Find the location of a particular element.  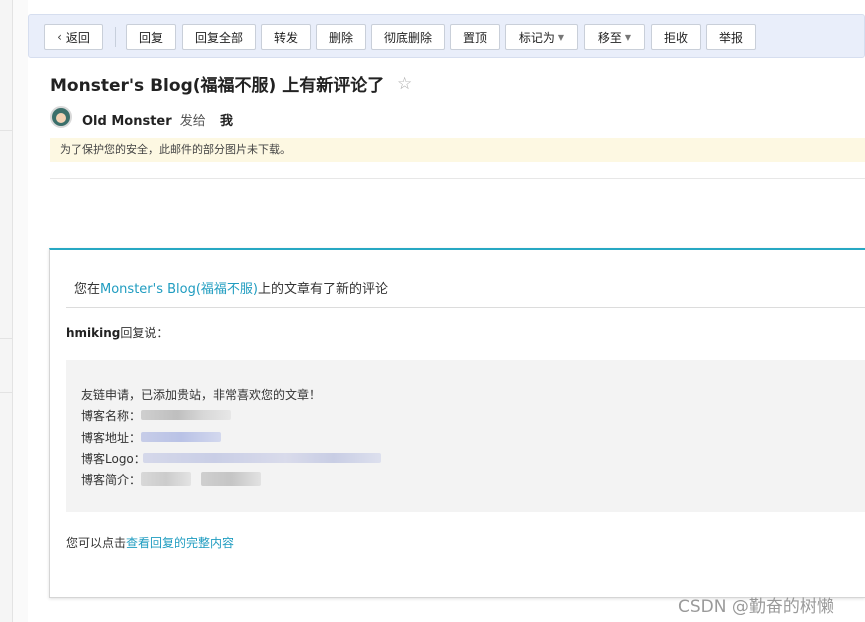

back-label: 返回 is located at coordinates (77, 37).